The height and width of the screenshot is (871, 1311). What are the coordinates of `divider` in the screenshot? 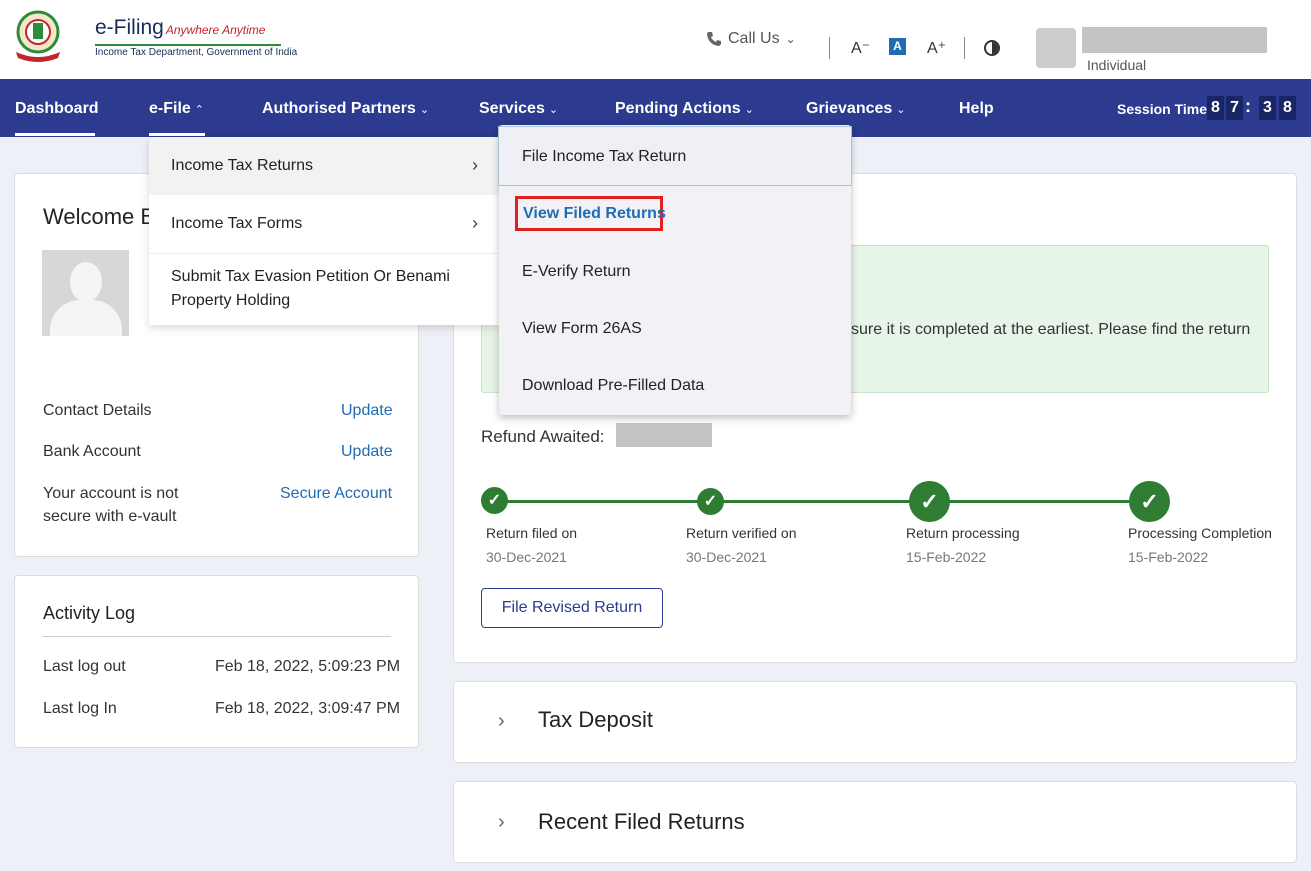 It's located at (217, 636).